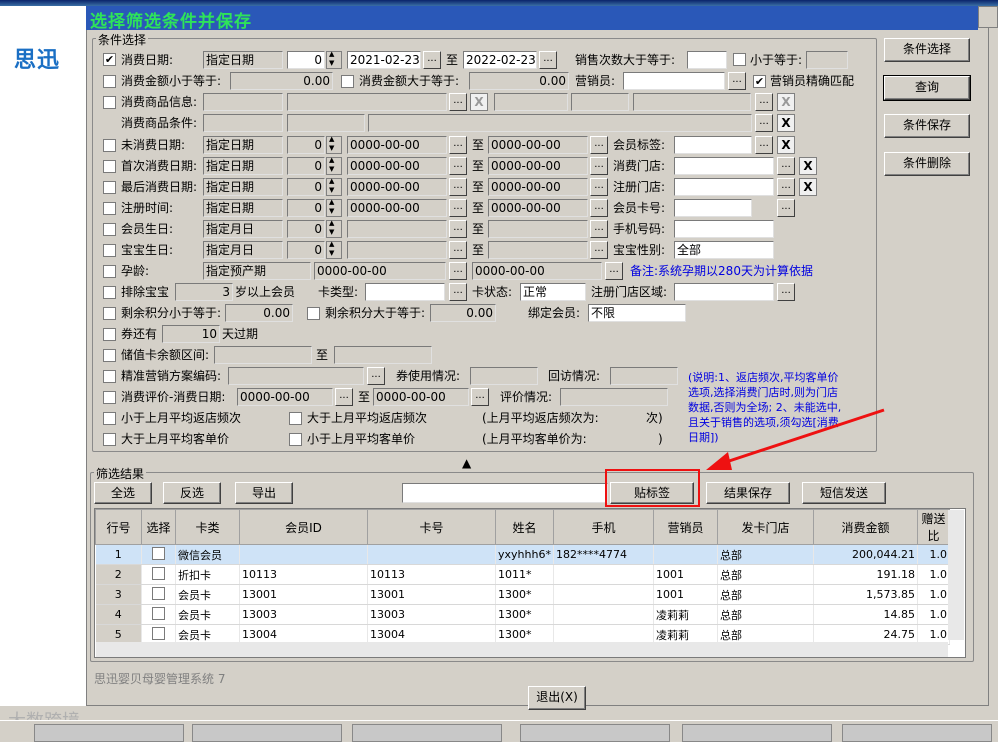  What do you see at coordinates (204, 292) in the screenshot?
I see `age-input: 3` at bounding box center [204, 292].